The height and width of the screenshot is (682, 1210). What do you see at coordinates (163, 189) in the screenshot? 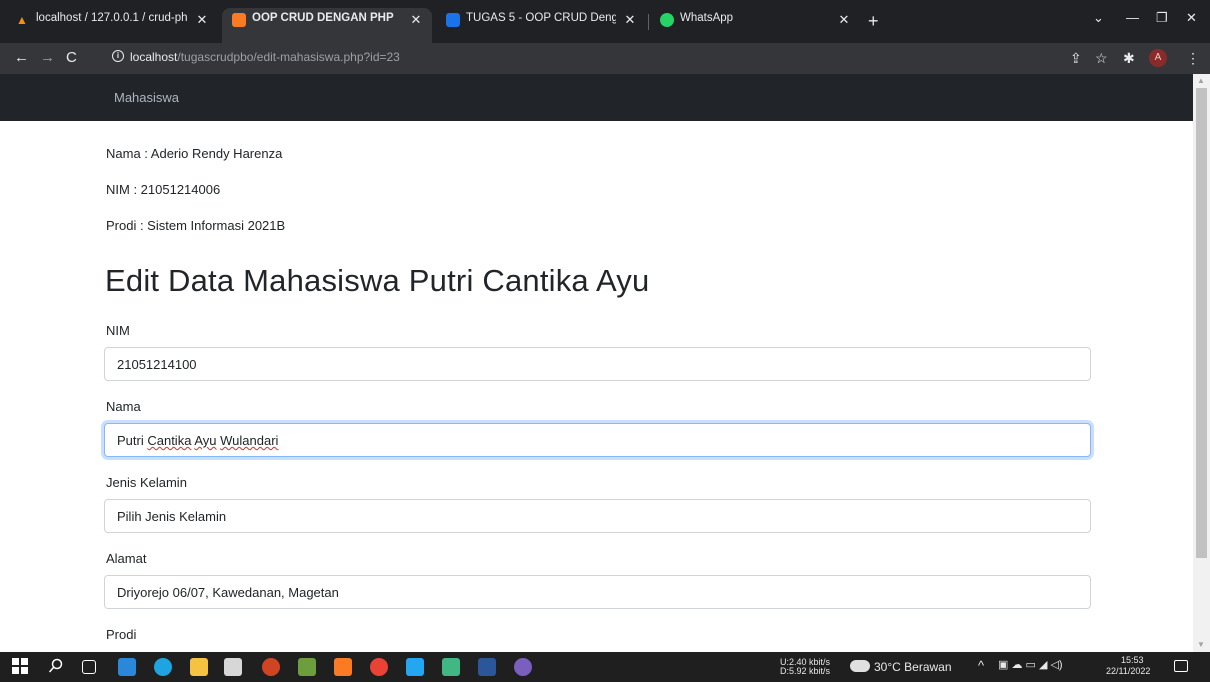
I see `student-nim: NIM : 21051214006` at bounding box center [163, 189].